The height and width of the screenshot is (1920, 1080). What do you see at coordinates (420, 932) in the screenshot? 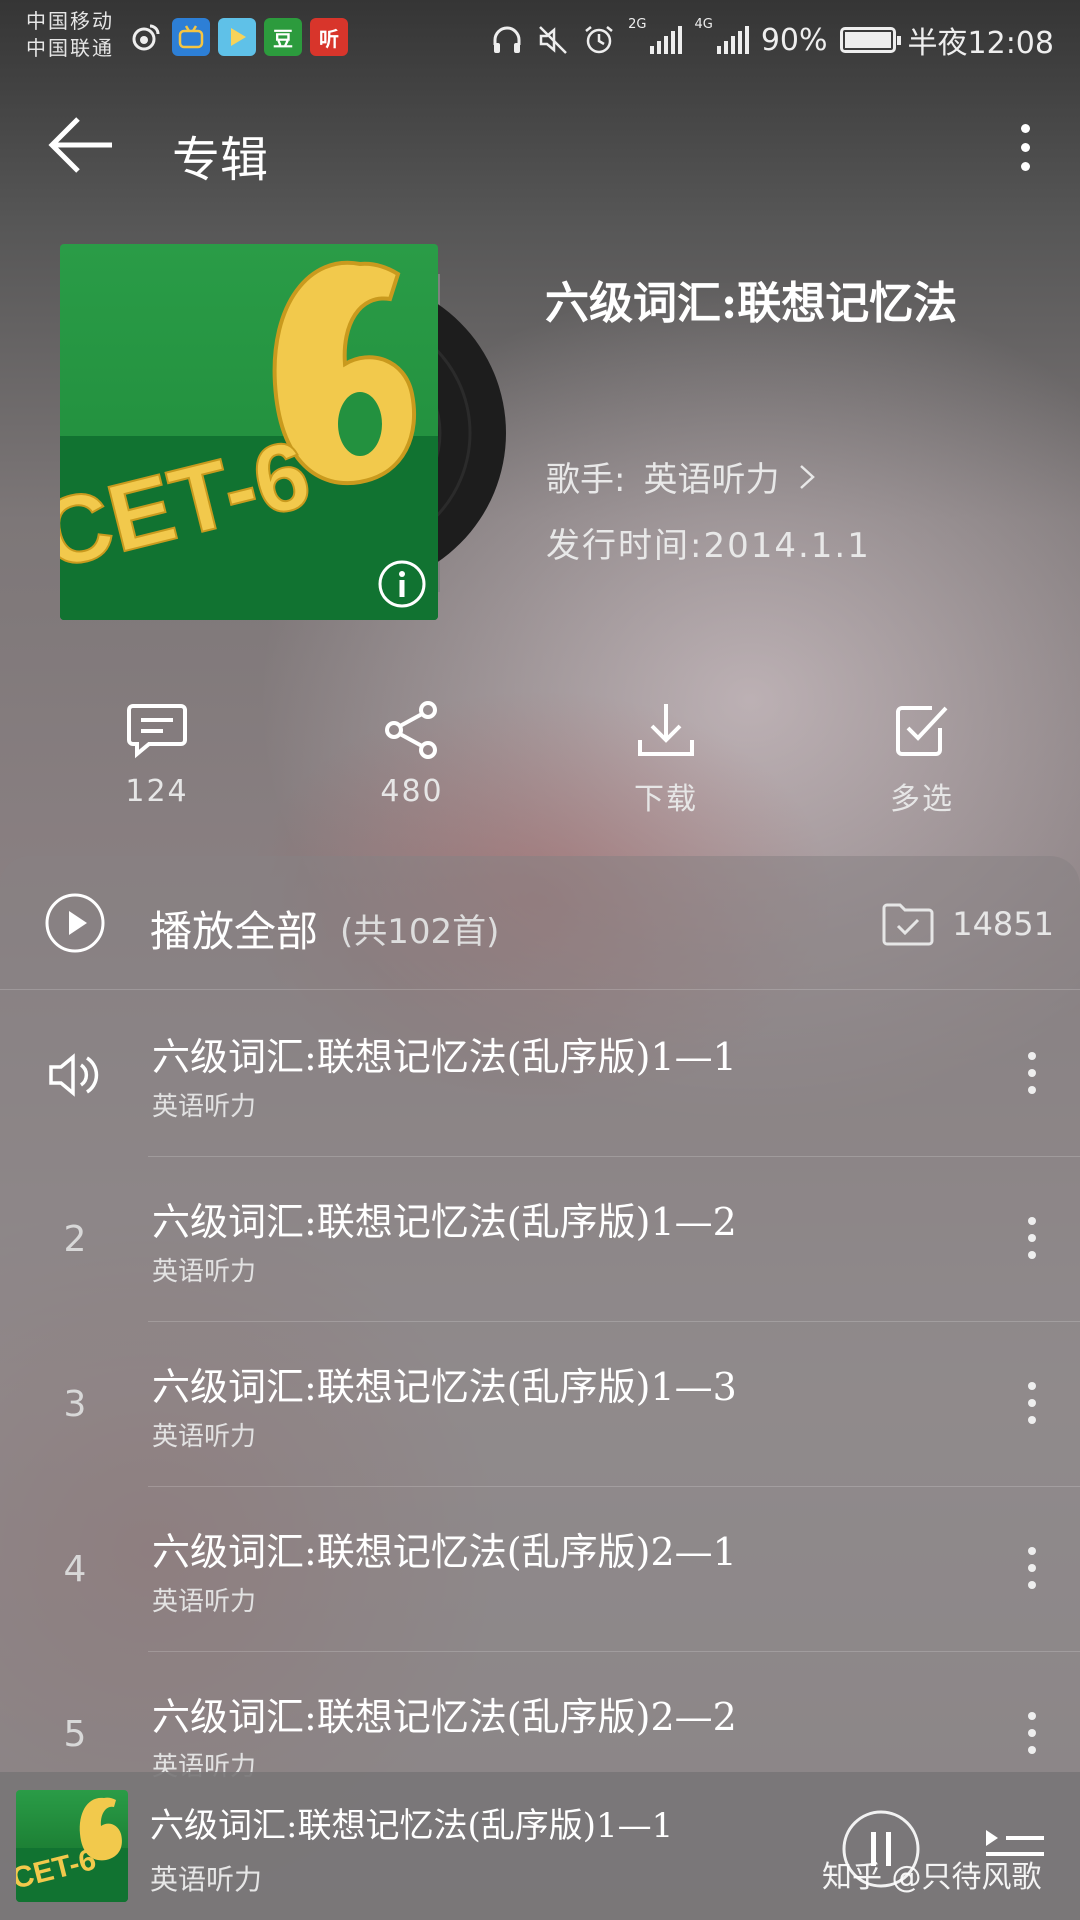
I see `track-count: (共102首)` at bounding box center [420, 932].